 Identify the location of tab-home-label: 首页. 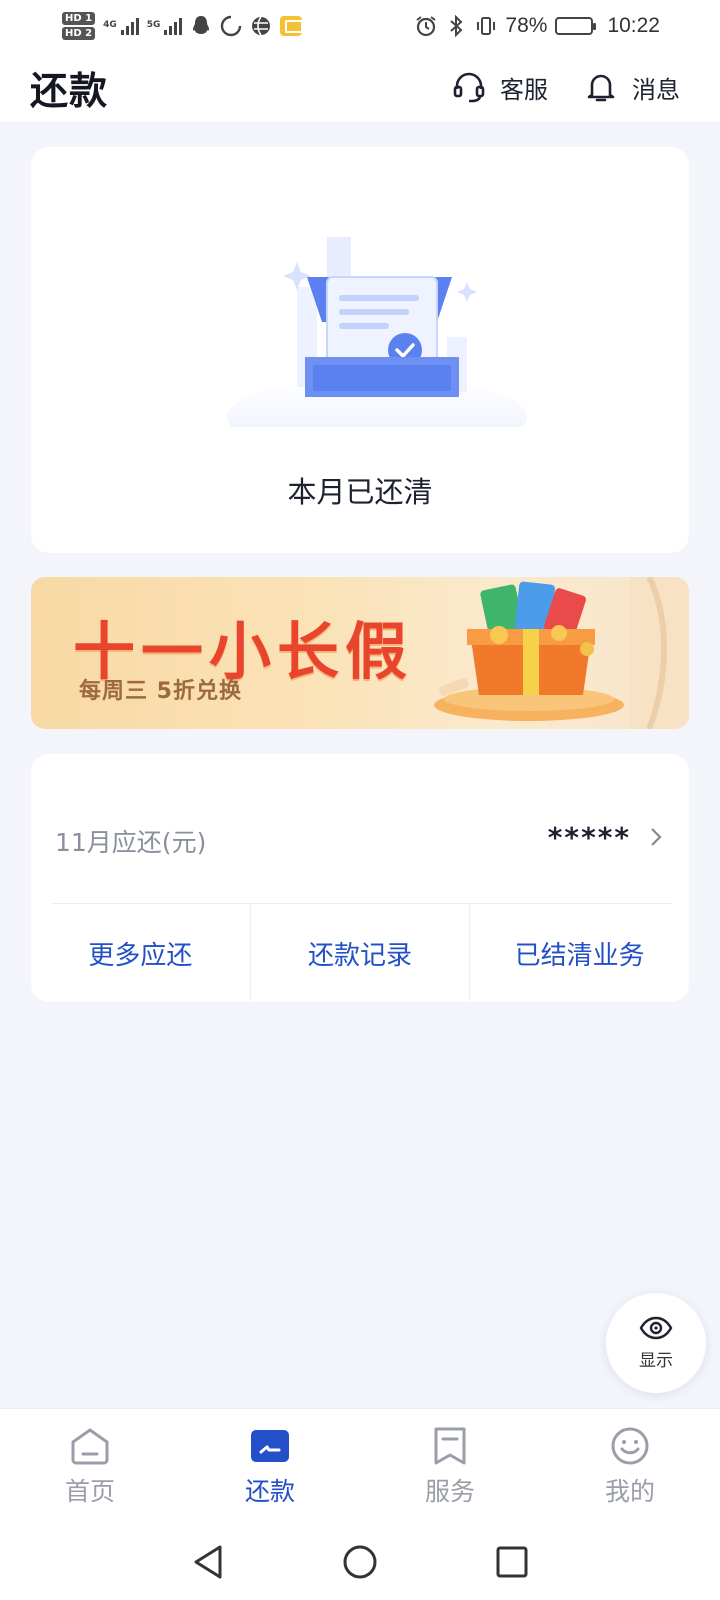
(89, 1491).